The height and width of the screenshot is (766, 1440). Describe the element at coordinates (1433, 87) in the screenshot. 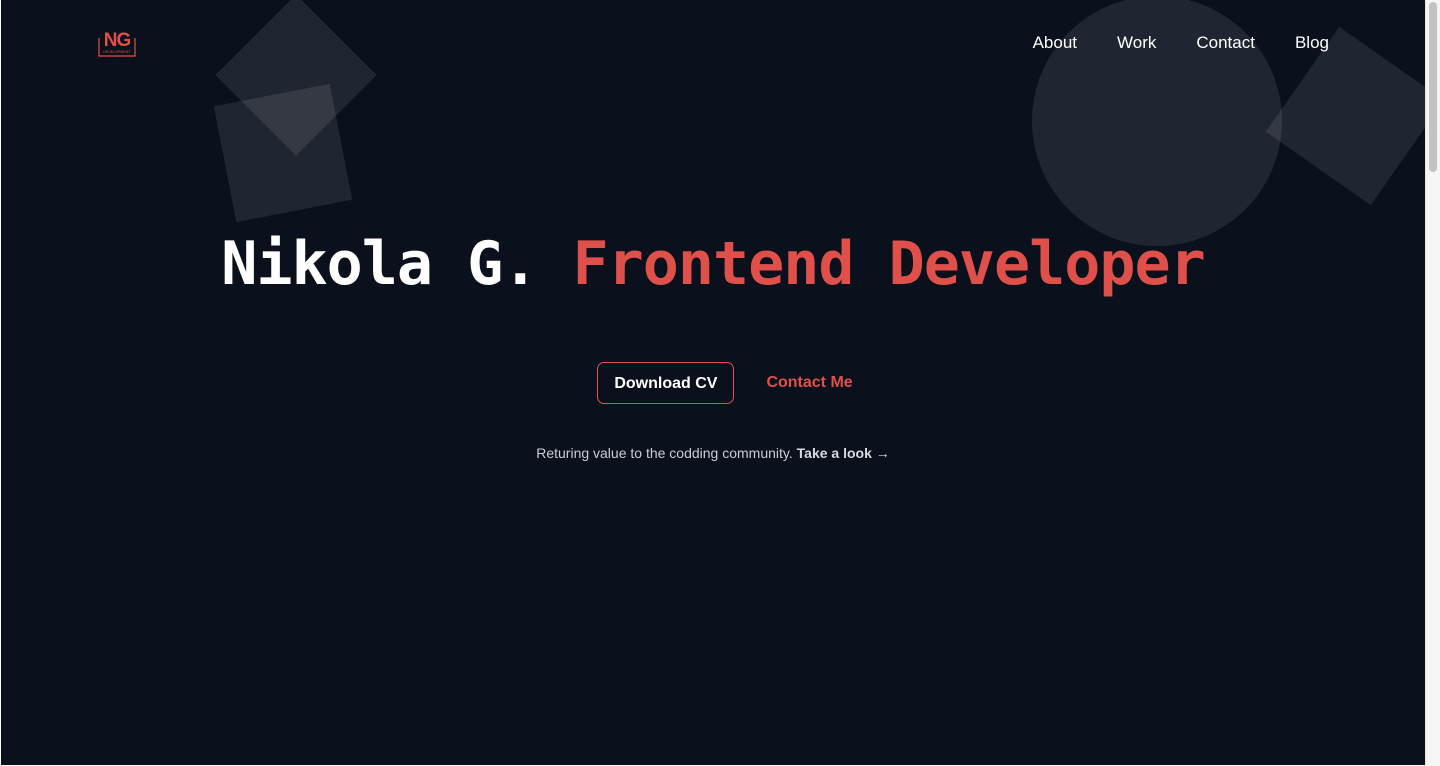

I see `scrollbar-thumb` at that location.